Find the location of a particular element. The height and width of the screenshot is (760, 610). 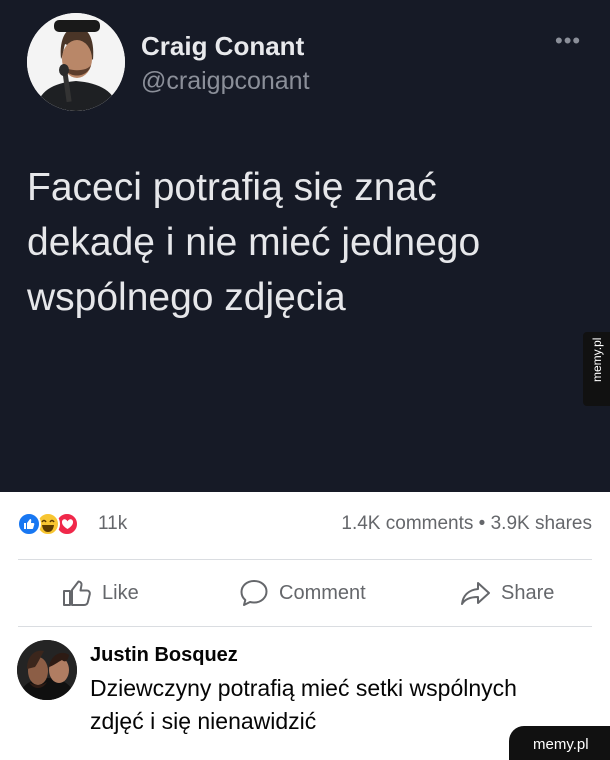

actions-top-divider is located at coordinates (305, 559).